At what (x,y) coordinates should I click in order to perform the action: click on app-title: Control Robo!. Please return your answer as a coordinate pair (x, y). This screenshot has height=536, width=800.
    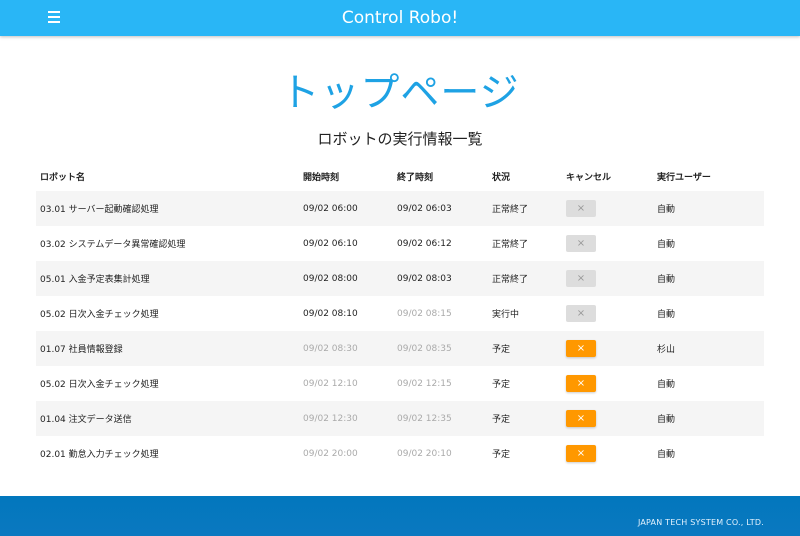
    Looking at the image, I should click on (400, 18).